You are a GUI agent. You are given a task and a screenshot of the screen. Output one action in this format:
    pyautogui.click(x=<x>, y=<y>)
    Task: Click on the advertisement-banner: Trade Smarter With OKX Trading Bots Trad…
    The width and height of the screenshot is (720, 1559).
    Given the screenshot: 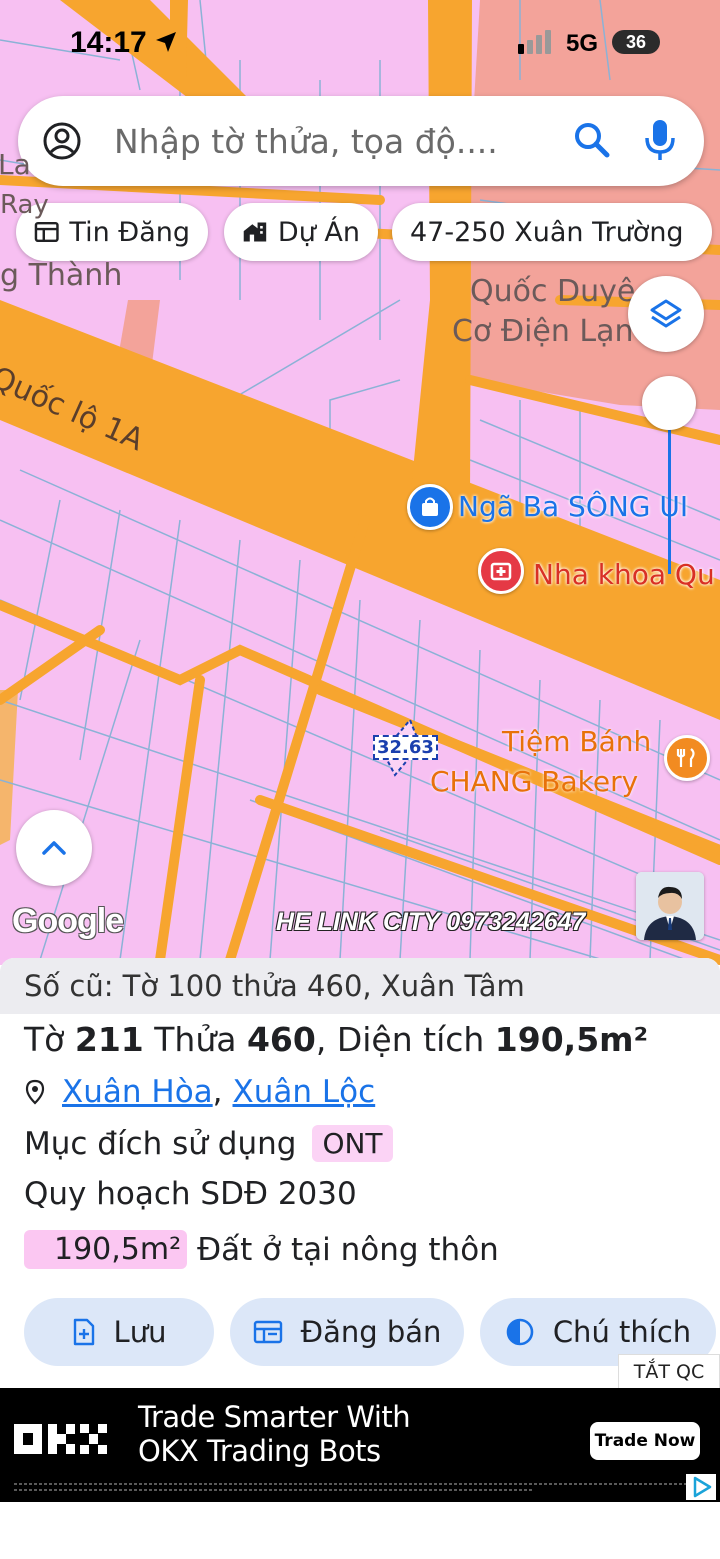 What is the action you would take?
    pyautogui.click(x=360, y=1445)
    